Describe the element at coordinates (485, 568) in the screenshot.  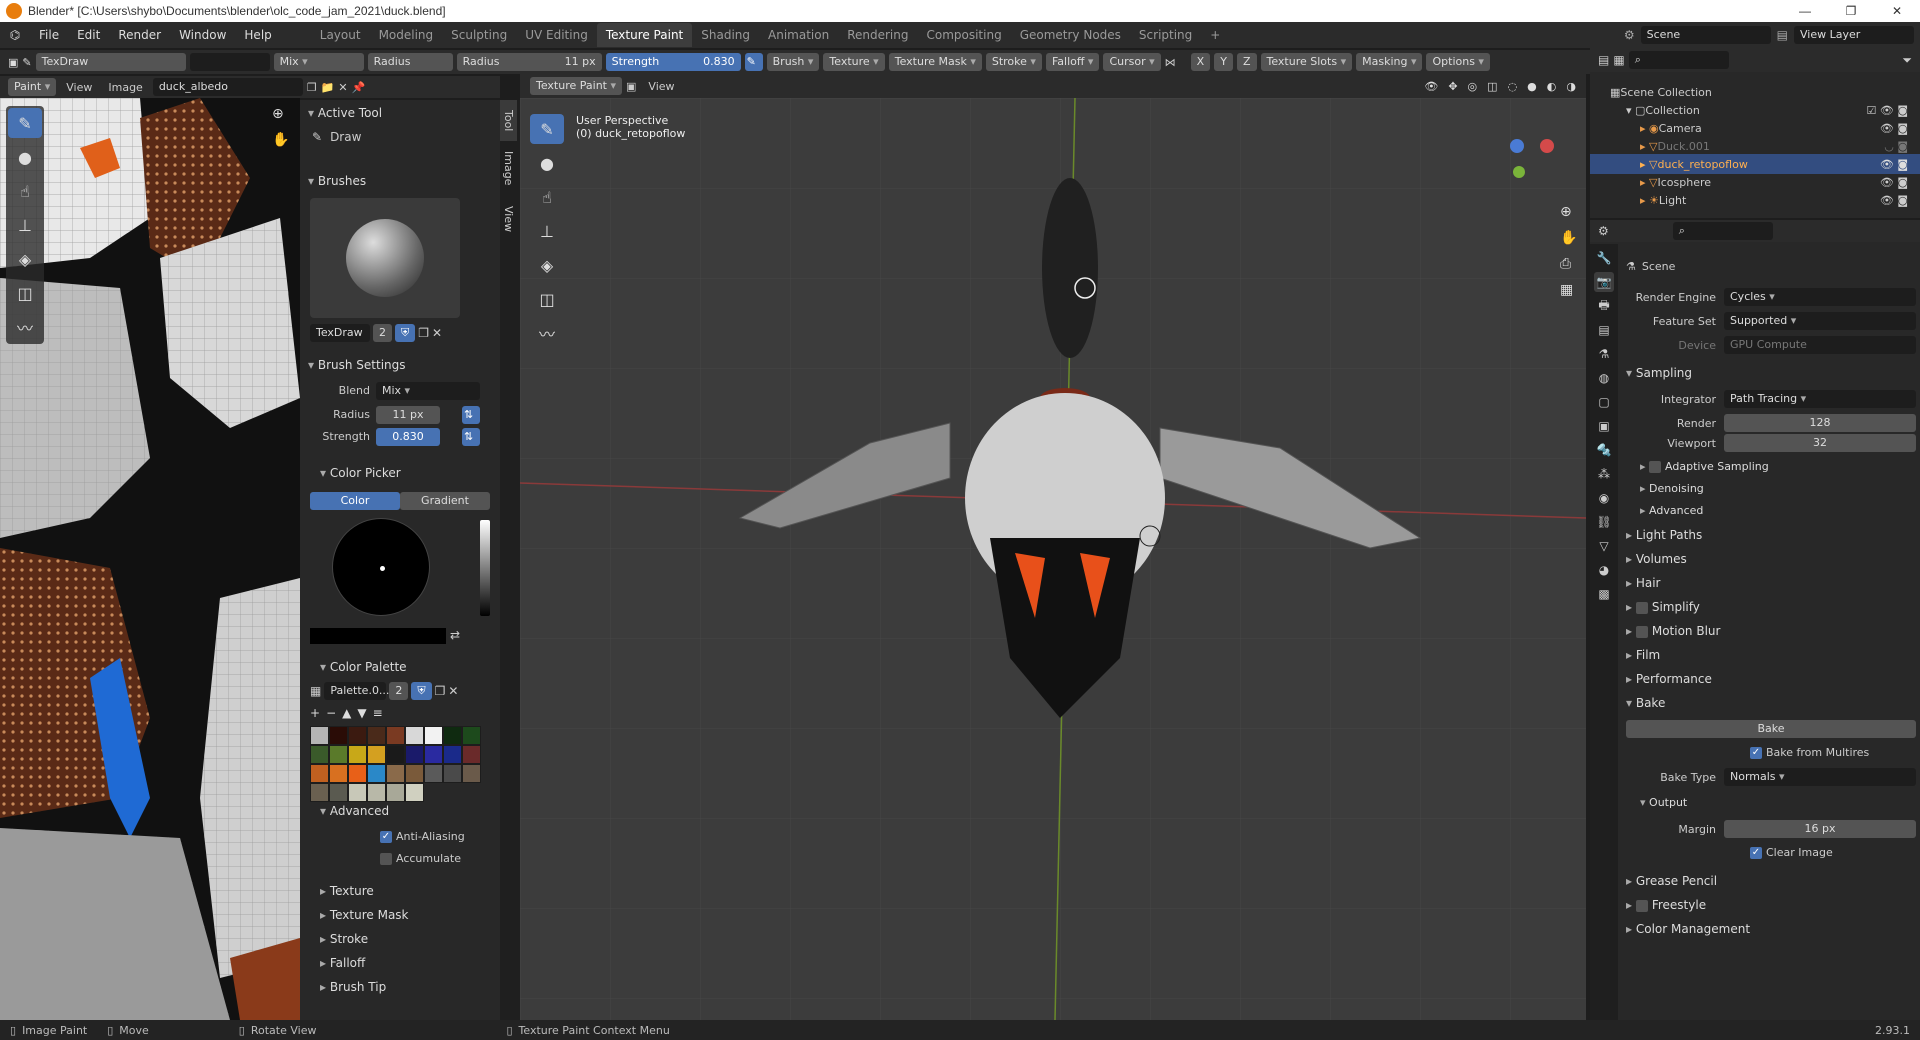
I see `value-slider` at that location.